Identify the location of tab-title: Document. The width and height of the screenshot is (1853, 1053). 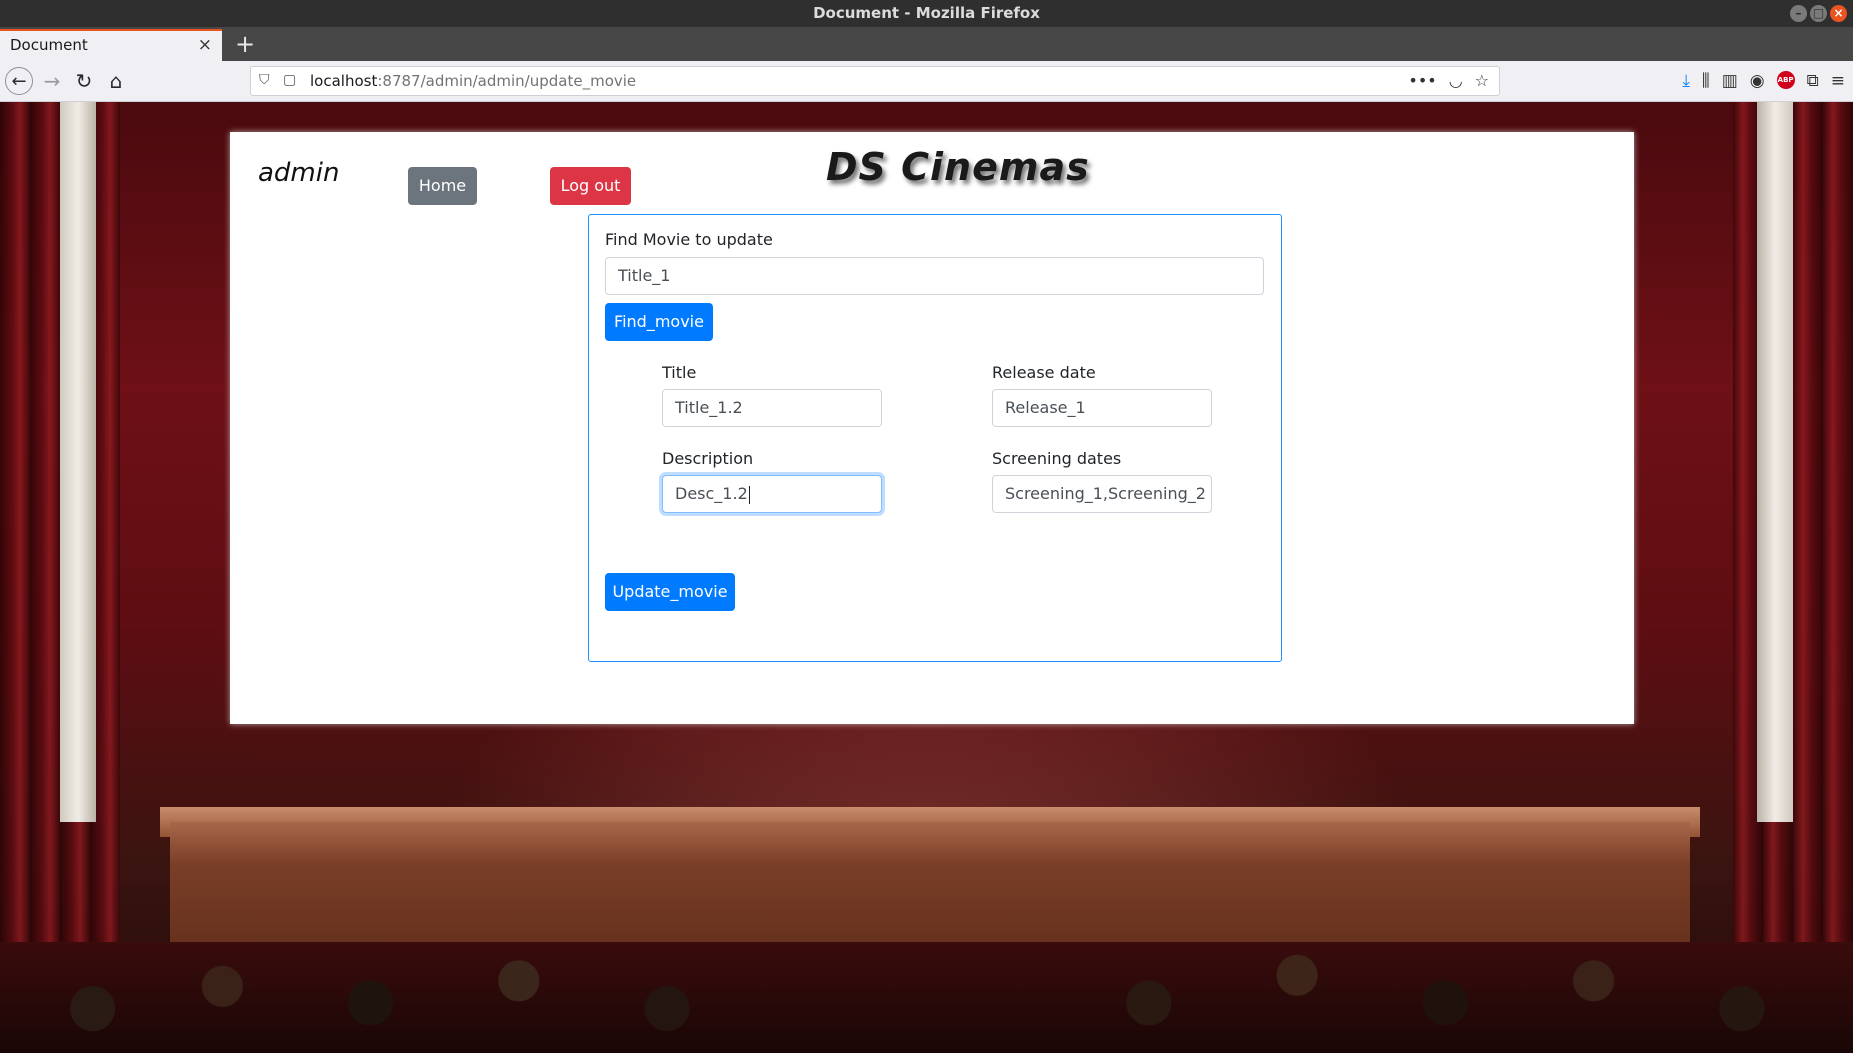
(49, 45).